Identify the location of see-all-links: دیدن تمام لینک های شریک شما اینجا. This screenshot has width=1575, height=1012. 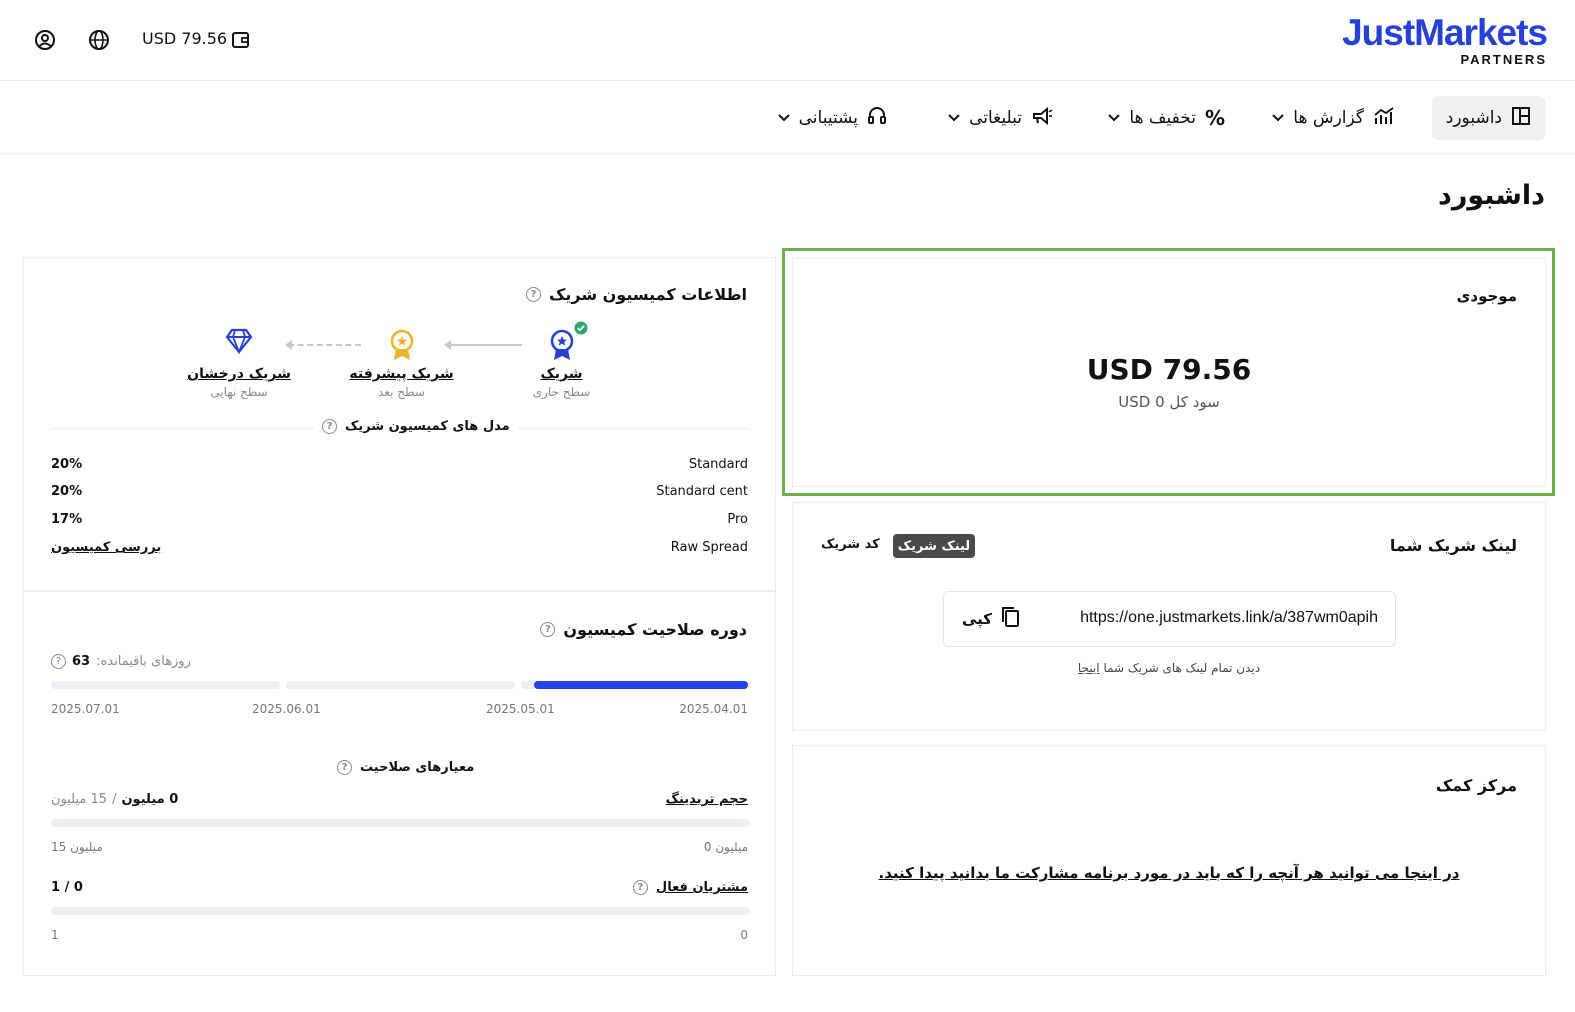
(1169, 668).